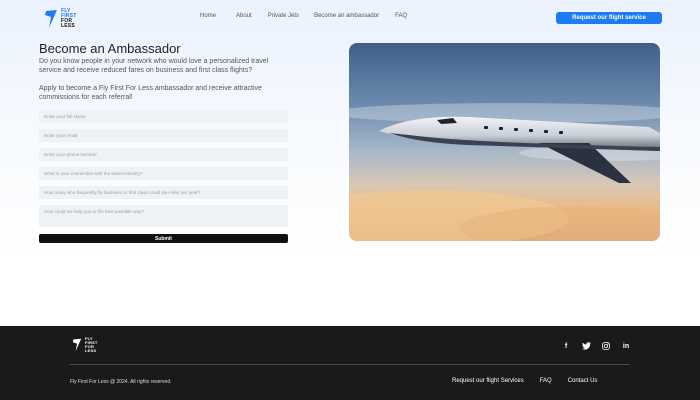  Describe the element at coordinates (163, 135) in the screenshot. I see `email-field: Enter your email` at that location.